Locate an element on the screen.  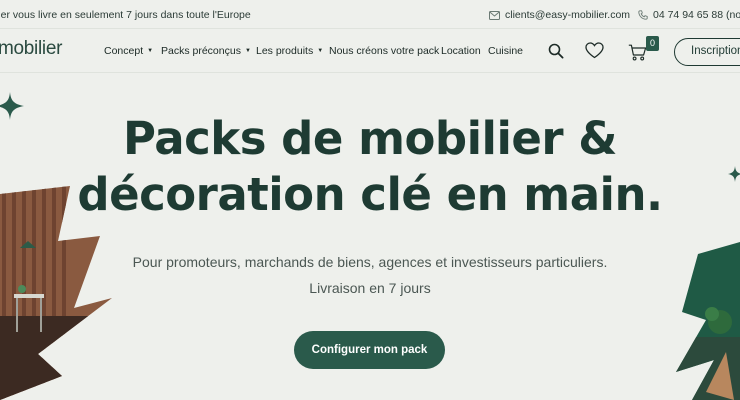
nav-item-nous-creons-votre-pack: Nous créons votre pack is located at coordinates (384, 51).